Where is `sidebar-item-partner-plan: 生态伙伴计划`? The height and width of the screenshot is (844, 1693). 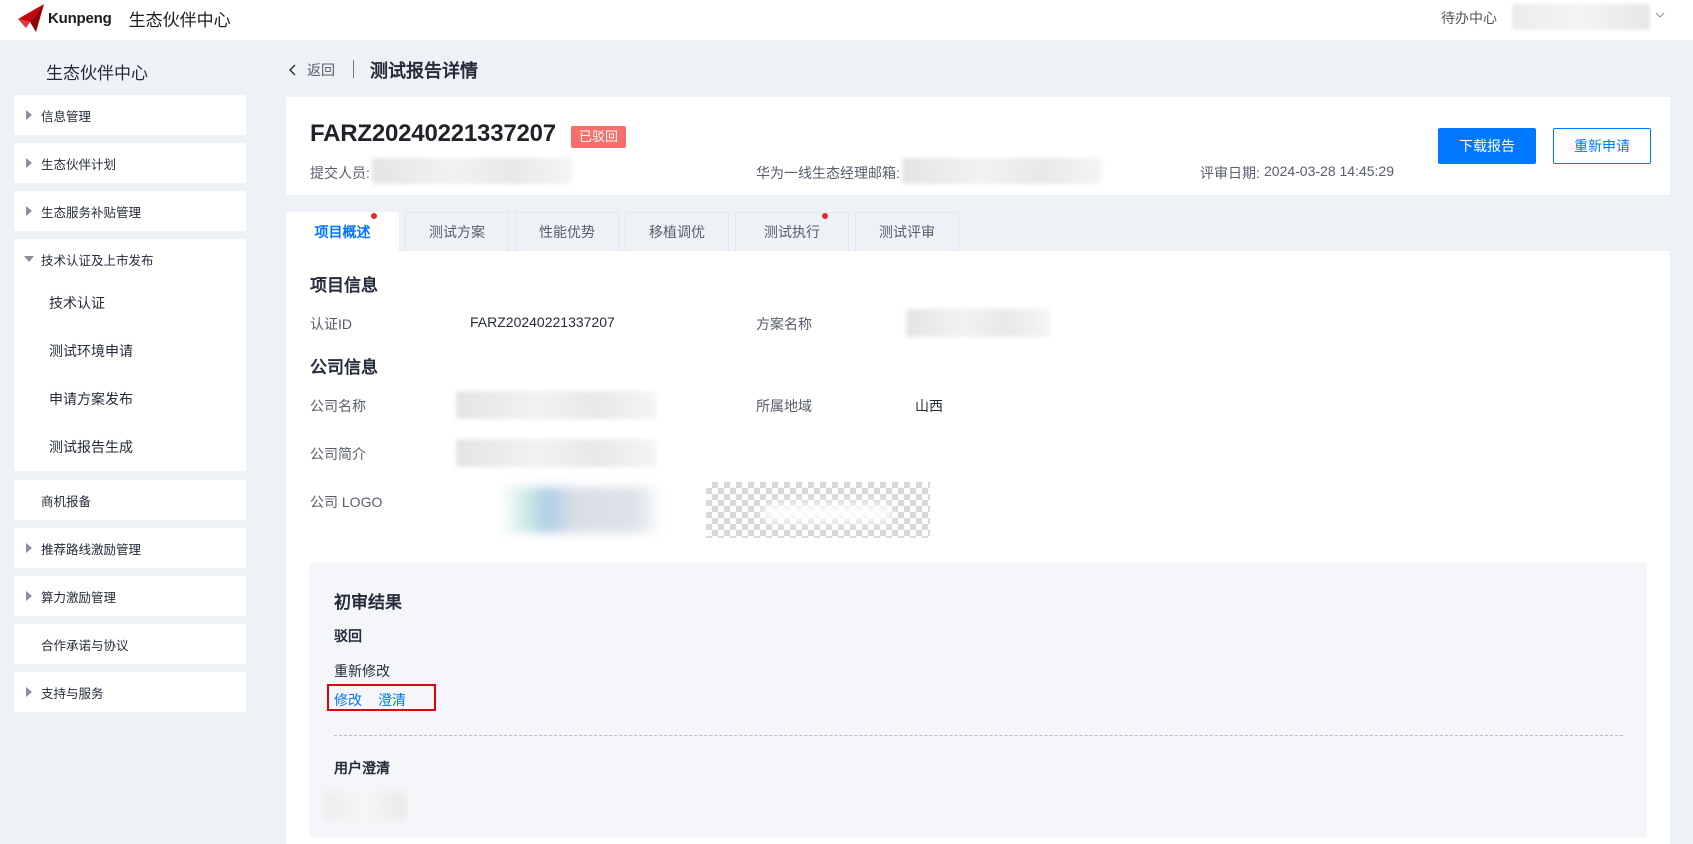 sidebar-item-partner-plan: 生态伙伴计划 is located at coordinates (130, 163).